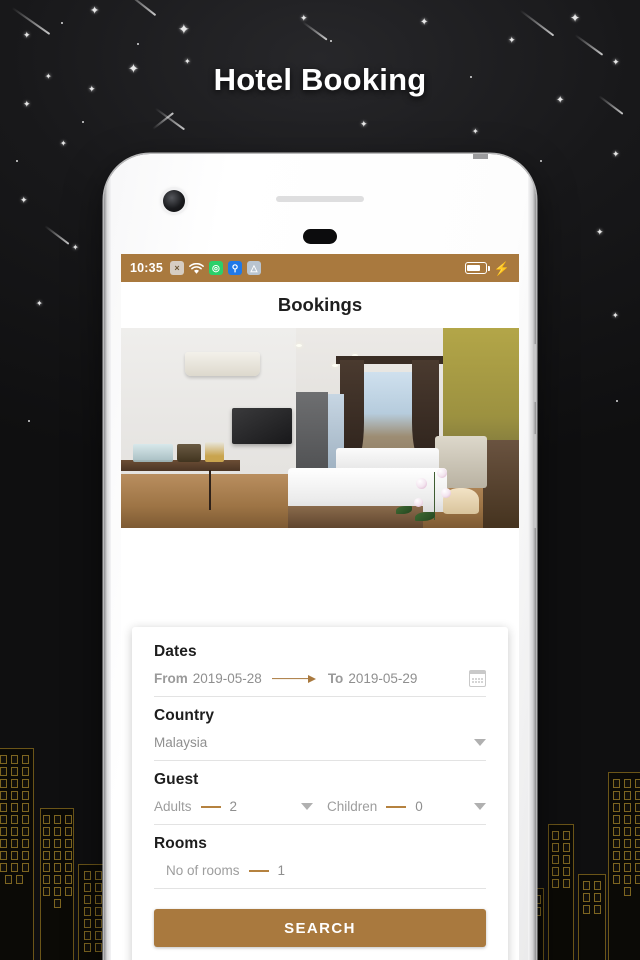  What do you see at coordinates (501, 484) in the screenshot?
I see `image-wardrobe` at bounding box center [501, 484].